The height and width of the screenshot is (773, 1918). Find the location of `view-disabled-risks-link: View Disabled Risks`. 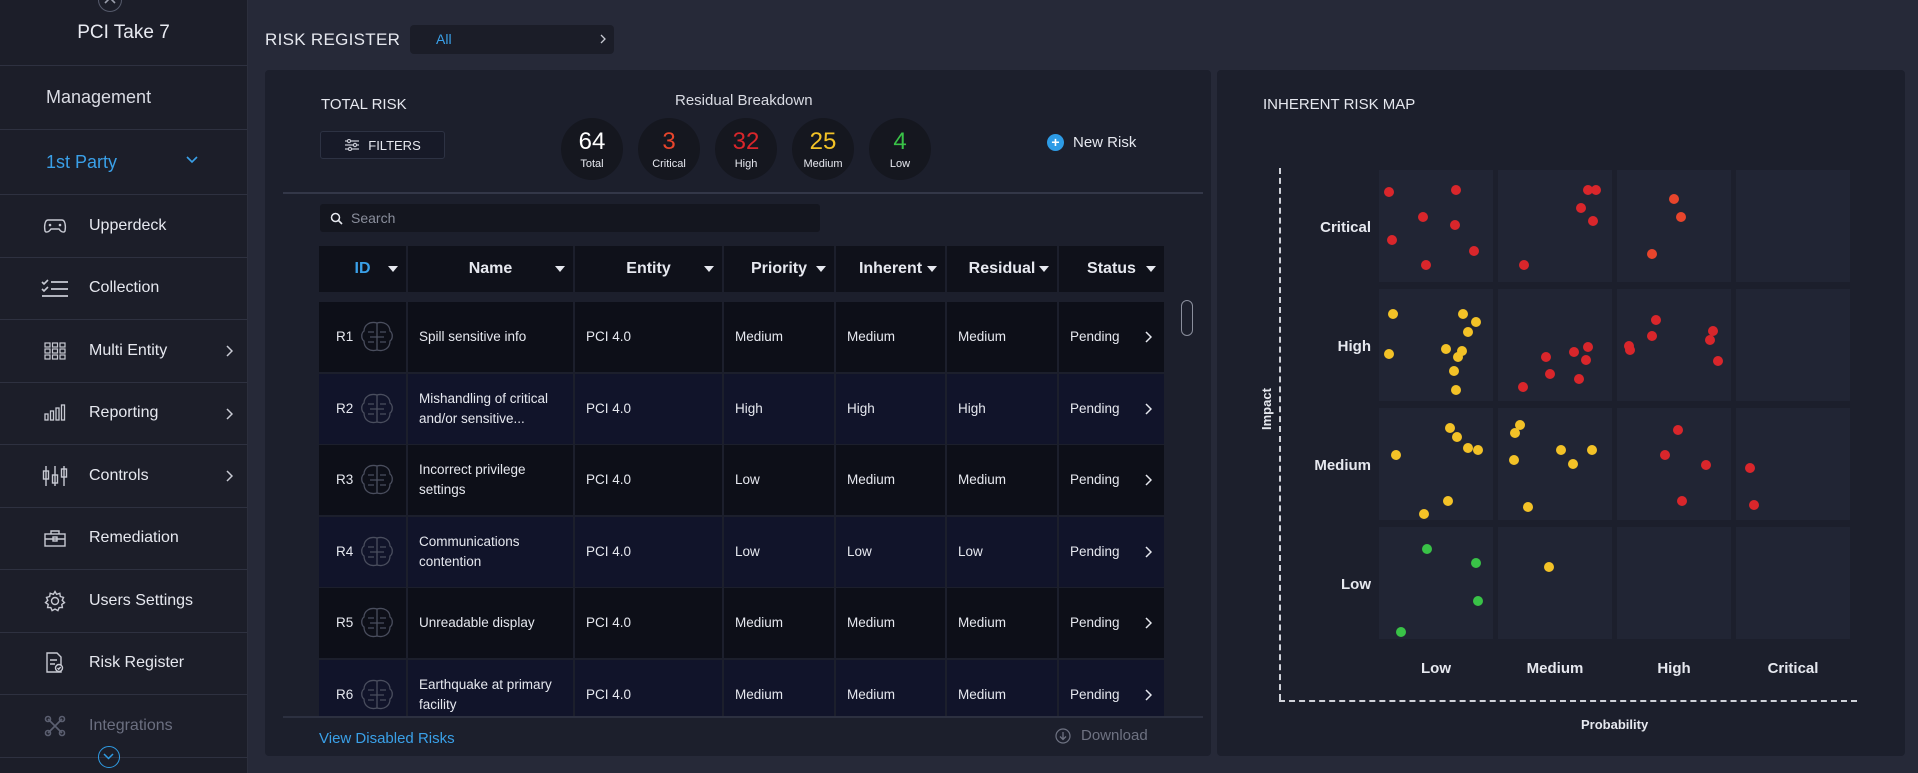

view-disabled-risks-link: View Disabled Risks is located at coordinates (387, 738).